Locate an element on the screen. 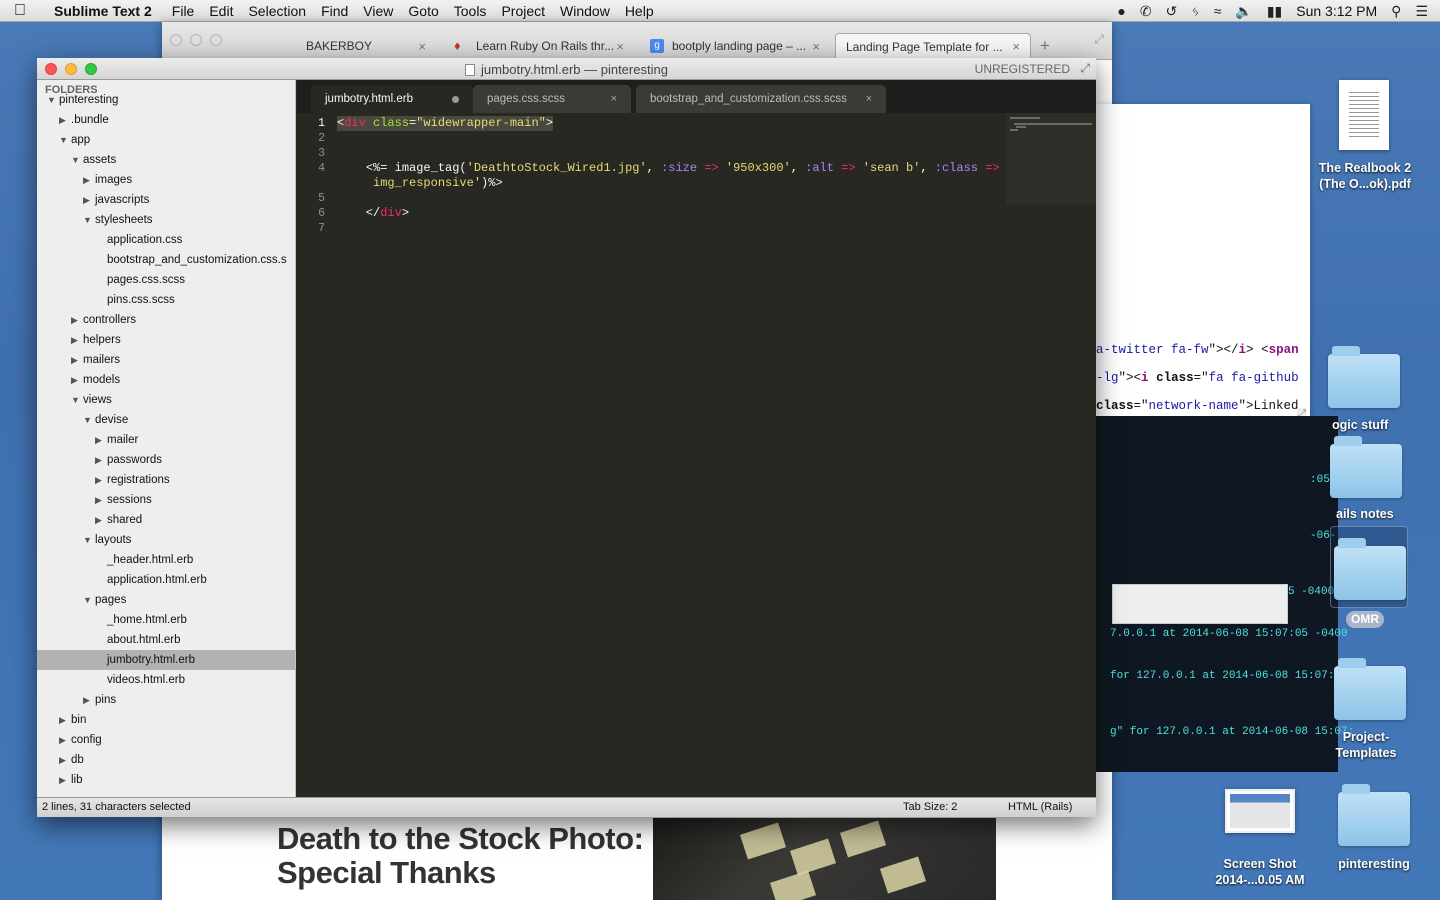 The width and height of the screenshot is (1440, 900). sidebar-file-item: about.html.erb is located at coordinates (166, 640).